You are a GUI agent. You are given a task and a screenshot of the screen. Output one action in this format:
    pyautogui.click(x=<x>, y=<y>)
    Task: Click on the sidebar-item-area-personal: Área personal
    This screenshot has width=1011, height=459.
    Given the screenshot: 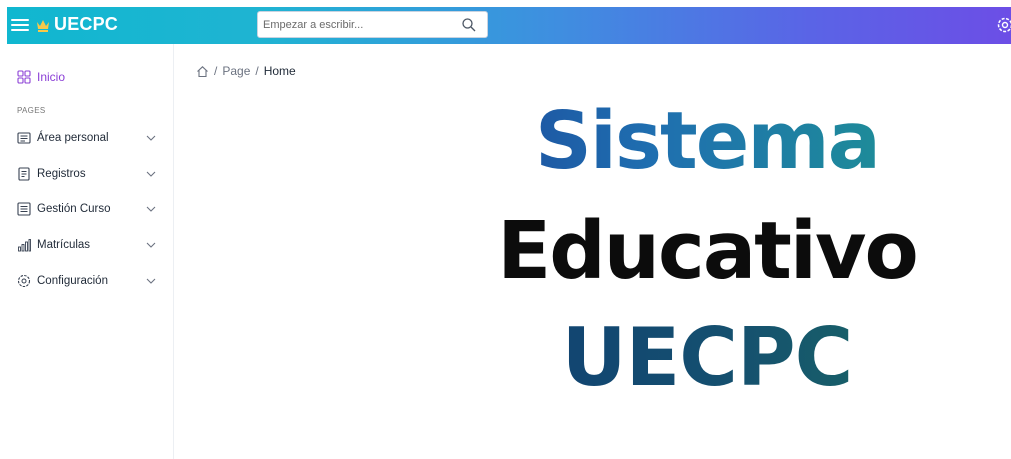 What is the action you would take?
    pyautogui.click(x=87, y=138)
    